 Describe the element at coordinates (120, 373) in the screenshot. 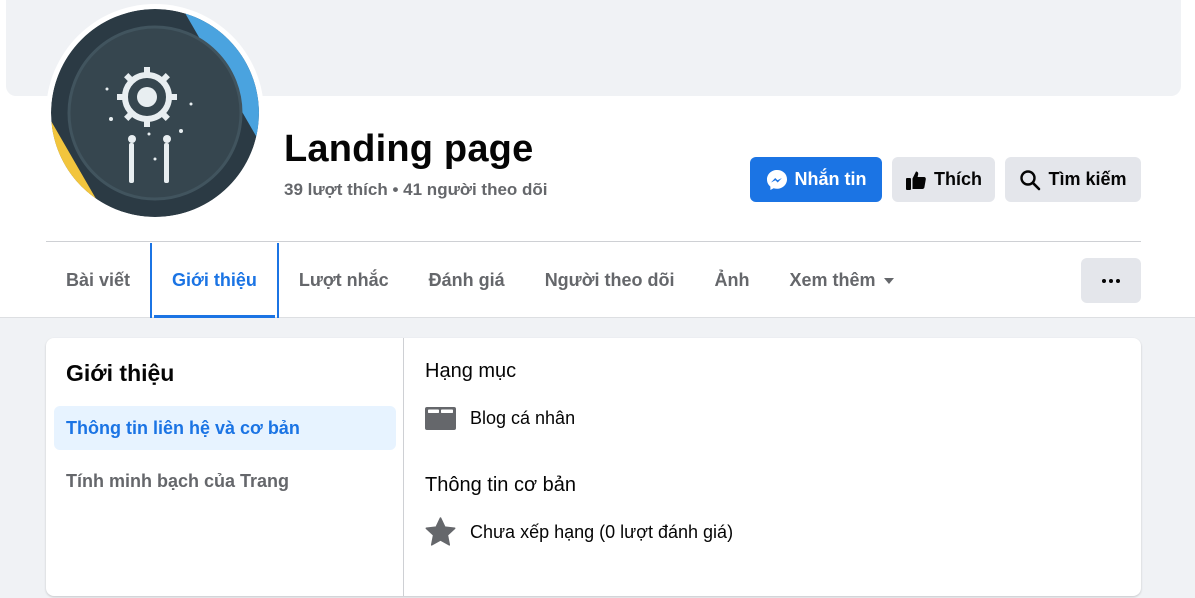

I see `about-title: Giới thiệu` at that location.